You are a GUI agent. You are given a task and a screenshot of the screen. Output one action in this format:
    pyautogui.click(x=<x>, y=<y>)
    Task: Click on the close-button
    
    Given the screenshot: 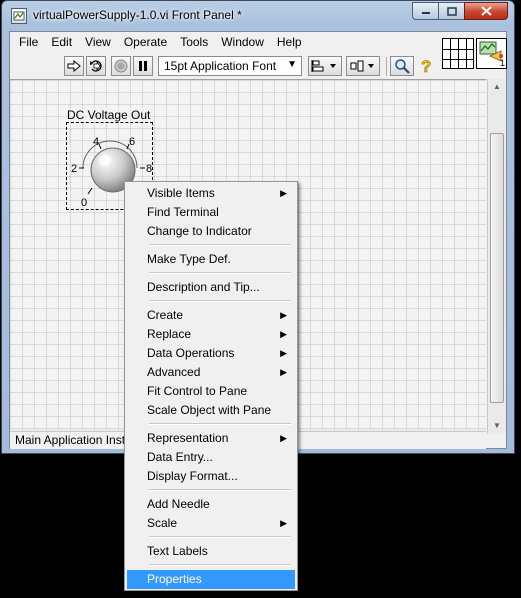 What is the action you would take?
    pyautogui.click(x=486, y=11)
    